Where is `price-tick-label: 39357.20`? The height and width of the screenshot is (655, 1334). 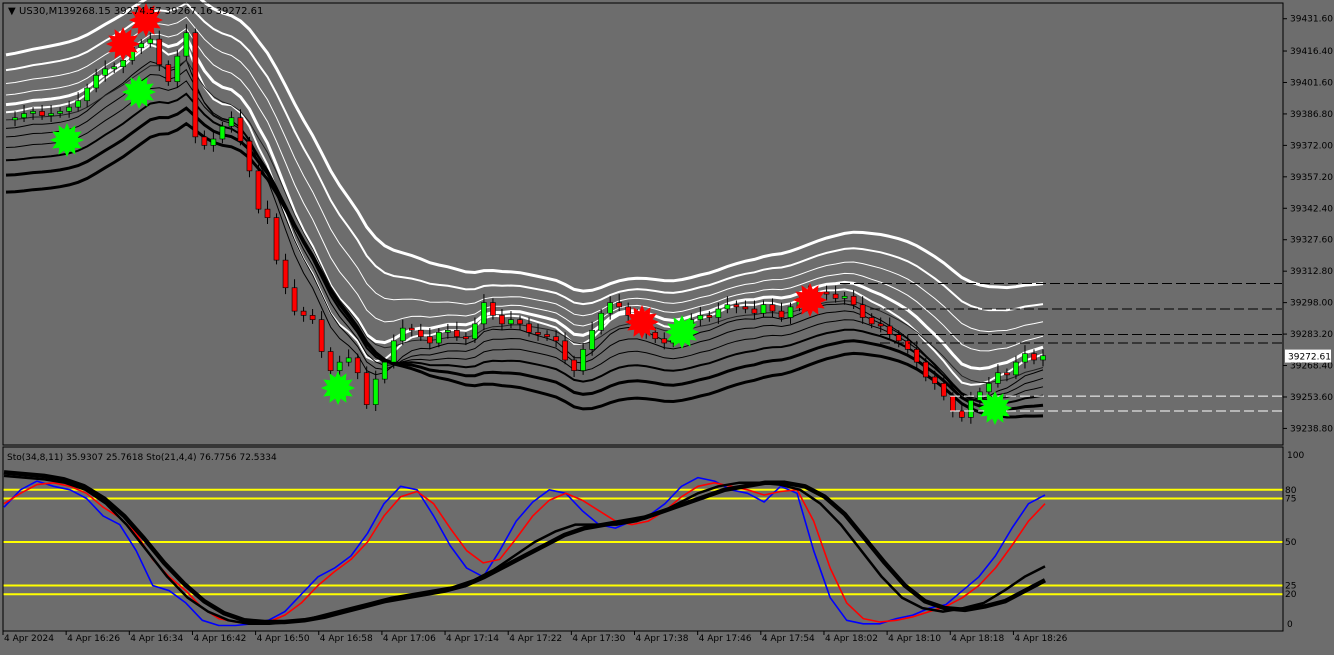 price-tick-label: 39357.20 is located at coordinates (1311, 178).